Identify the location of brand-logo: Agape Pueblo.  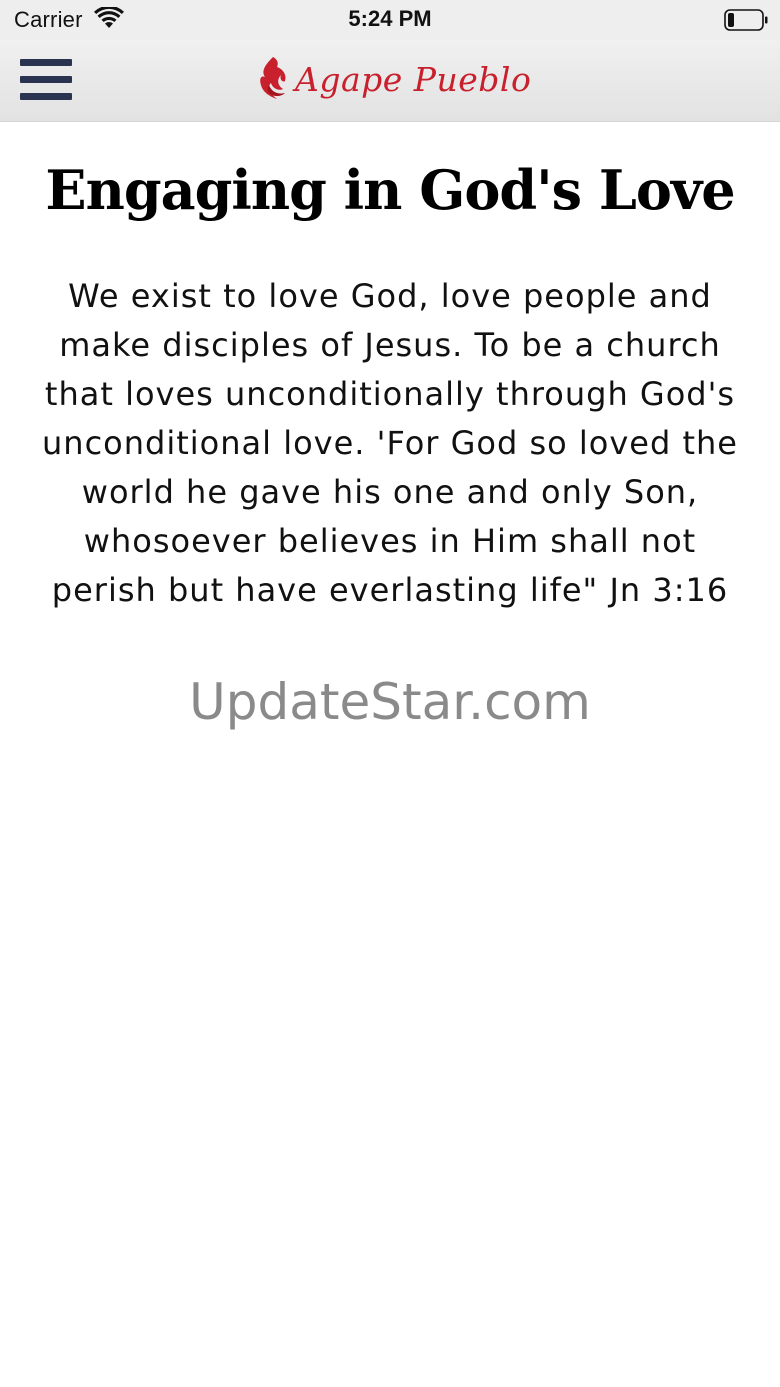
(393, 79).